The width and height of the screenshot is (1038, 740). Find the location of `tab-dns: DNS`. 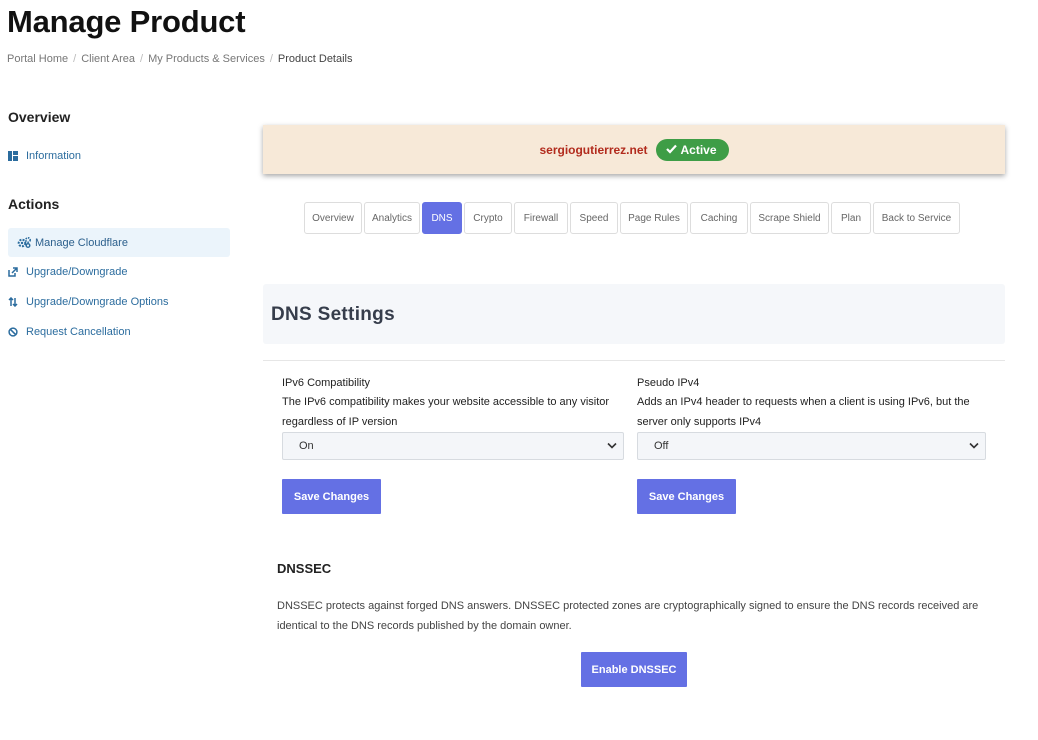

tab-dns: DNS is located at coordinates (442, 218).